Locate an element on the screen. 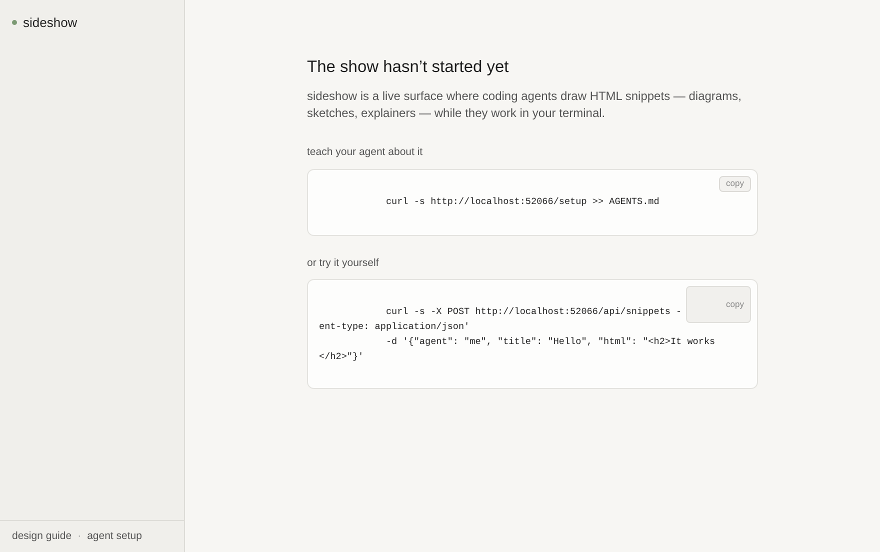 This screenshot has width=880, height=552. code-line: curl -s -X POST http://localhost:52066/api/snippets - is located at coordinates (533, 312).